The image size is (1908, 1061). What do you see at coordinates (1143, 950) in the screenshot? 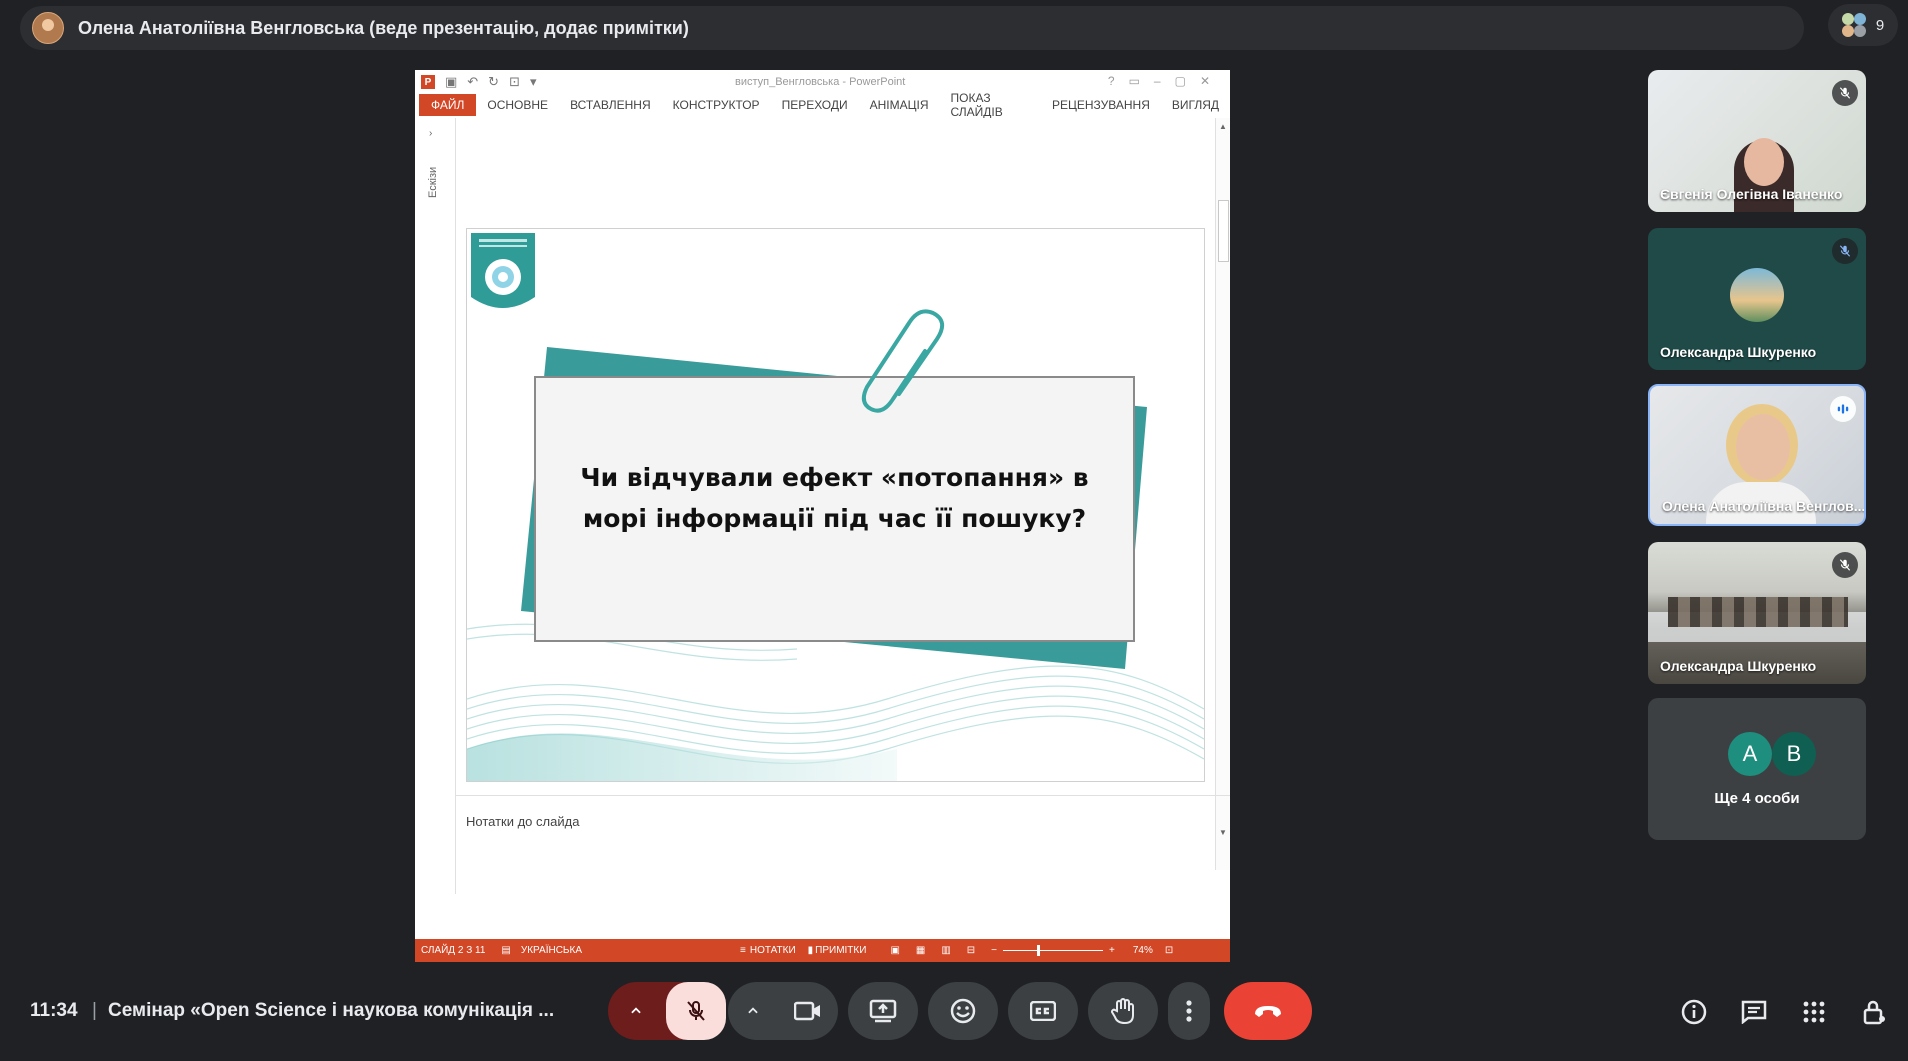
I see `zoom-level: 74%` at bounding box center [1143, 950].